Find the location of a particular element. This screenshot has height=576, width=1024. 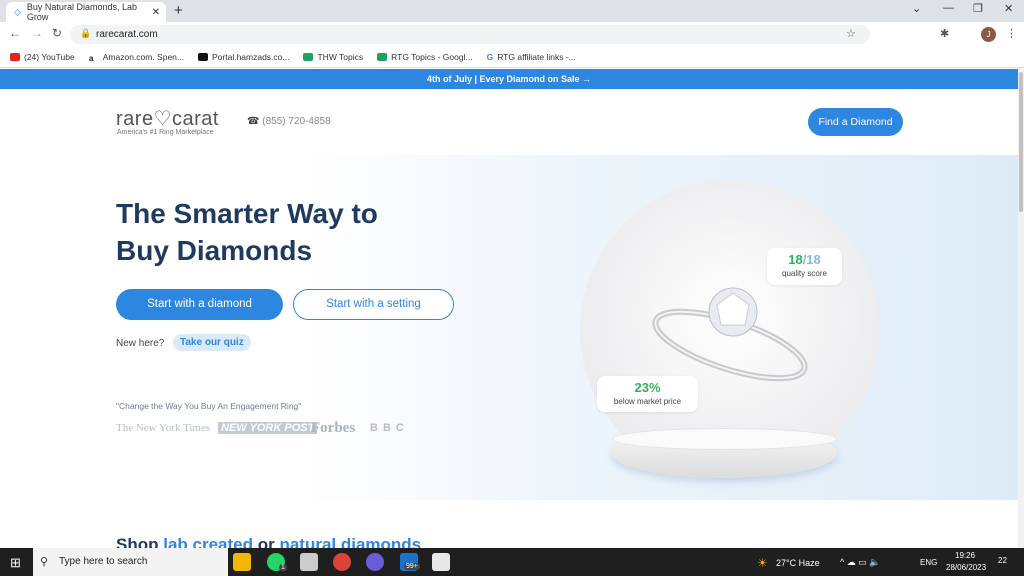

weather-text: 27°C Haze is located at coordinates (798, 563).